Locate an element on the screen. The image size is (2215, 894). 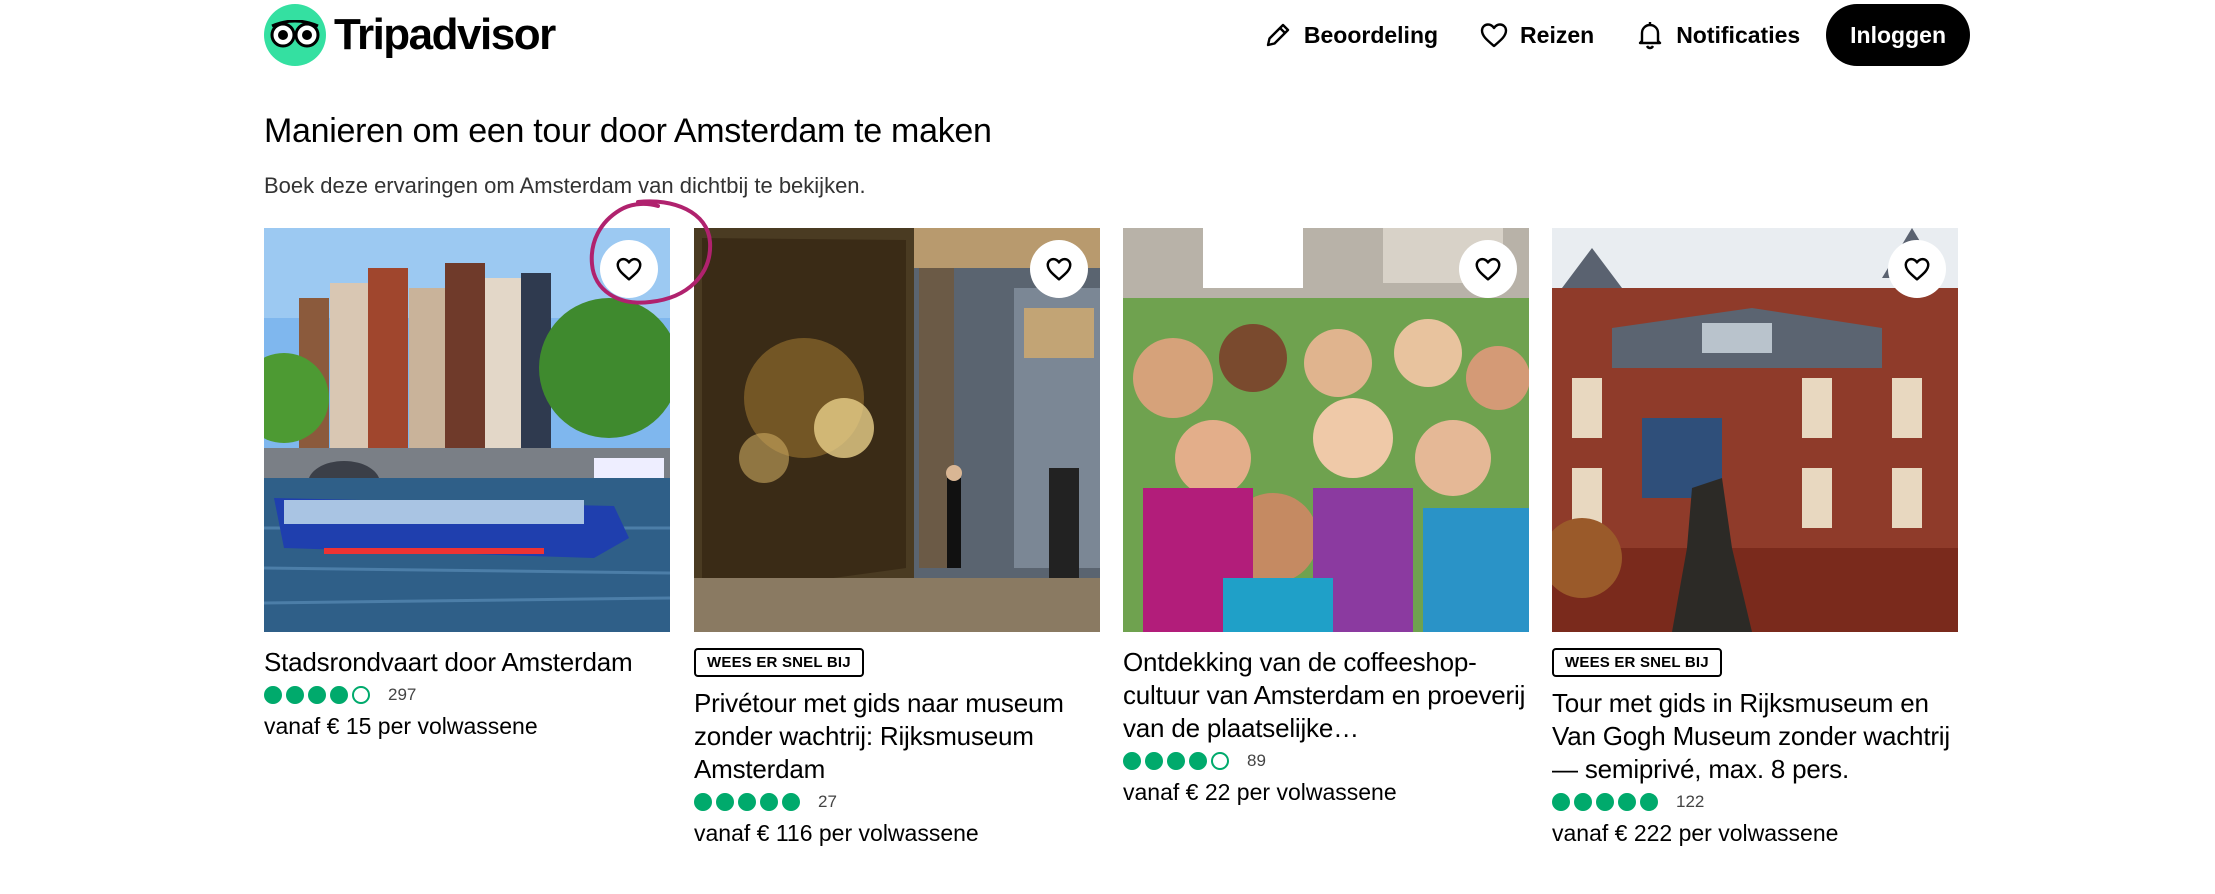
review-count: 122 is located at coordinates (1690, 801).